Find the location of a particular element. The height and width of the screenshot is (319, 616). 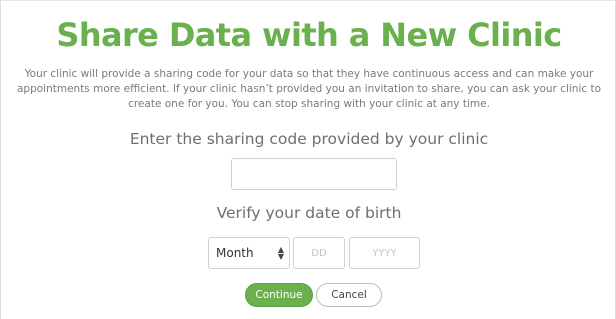

month-select-value: Month is located at coordinates (235, 253).